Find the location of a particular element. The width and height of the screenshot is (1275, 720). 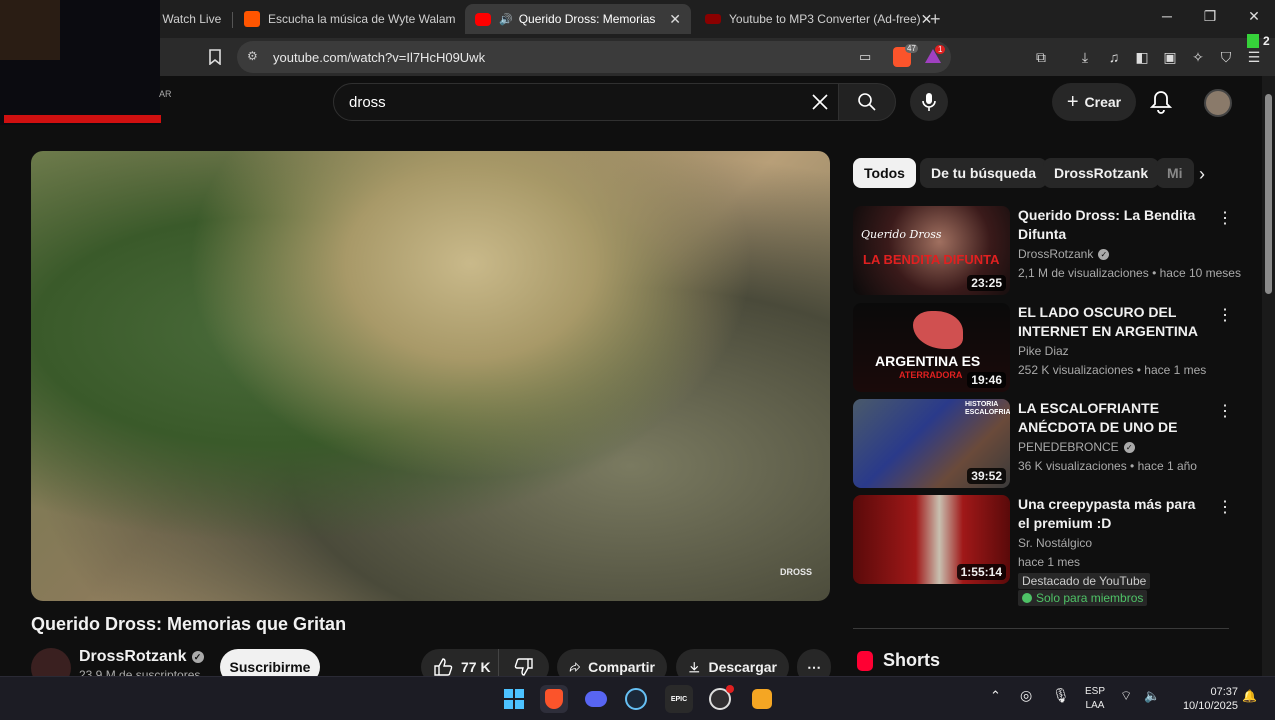

notifications-button is located at coordinates (1162, 103).